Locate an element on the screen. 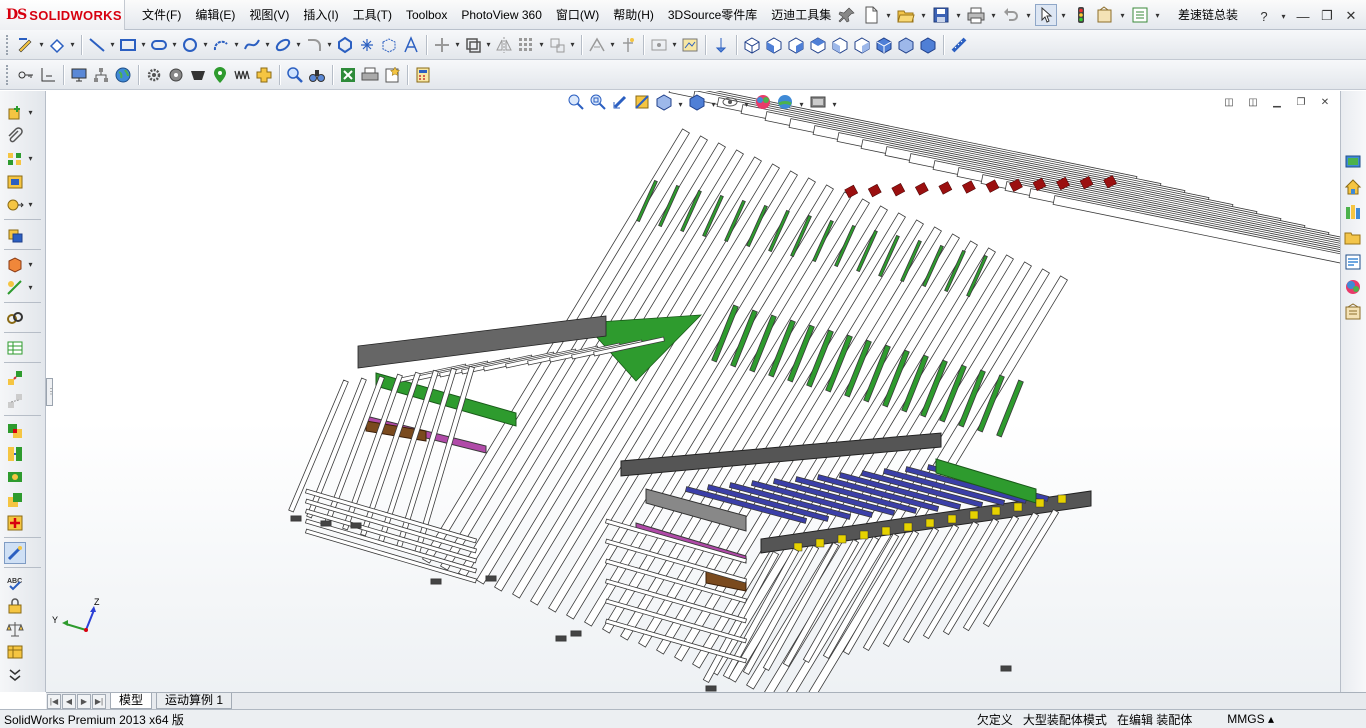 This screenshot has width=1366, height=728. slot-icon is located at coordinates (159, 45).